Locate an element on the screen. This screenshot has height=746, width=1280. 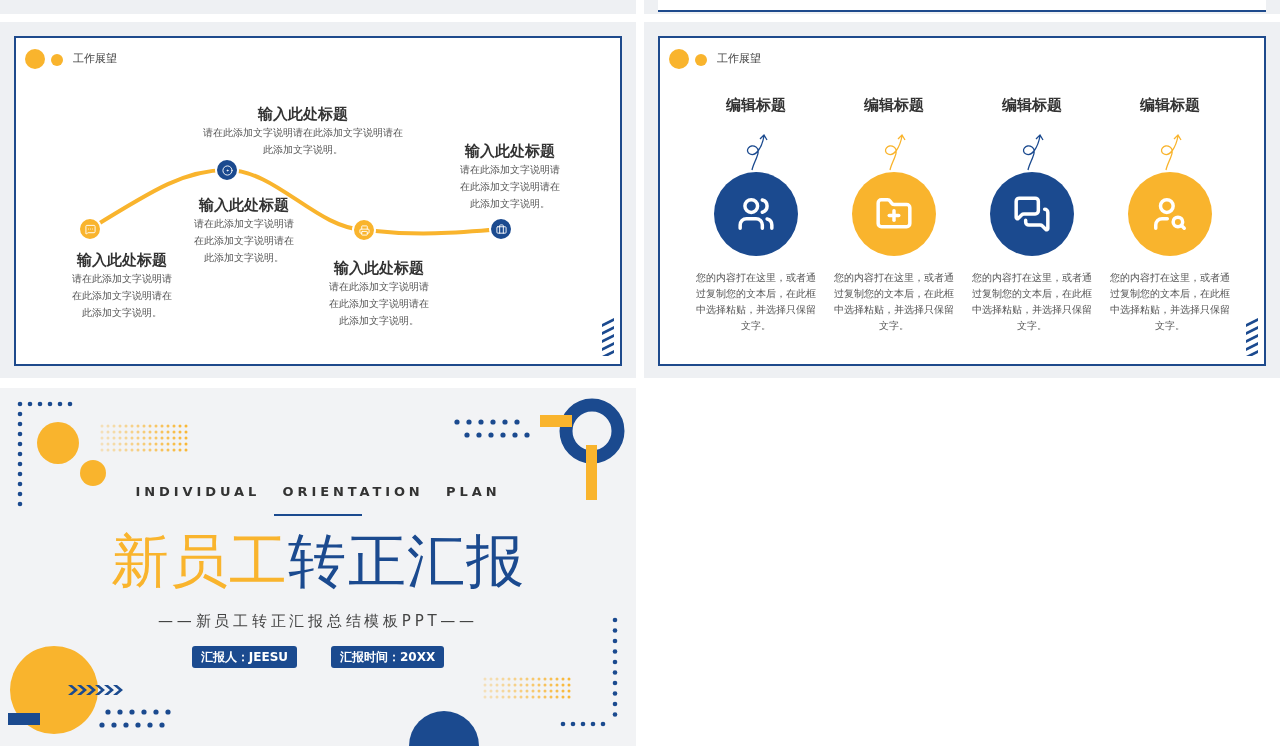
half-circle-drawing is located at coordinates (444, 728).